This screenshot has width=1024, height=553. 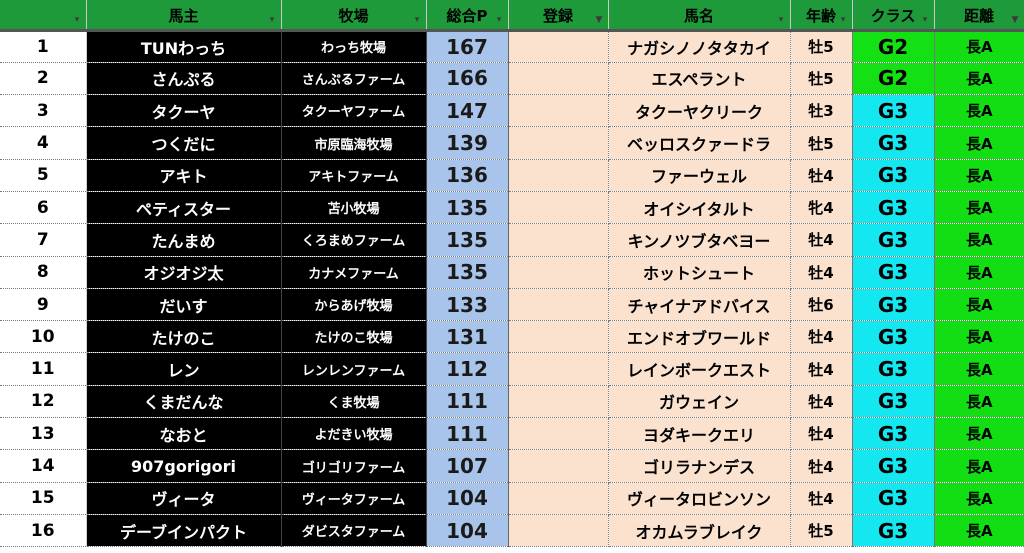 What do you see at coordinates (699, 16) in the screenshot?
I see `header-horse: 馬名 ▾` at bounding box center [699, 16].